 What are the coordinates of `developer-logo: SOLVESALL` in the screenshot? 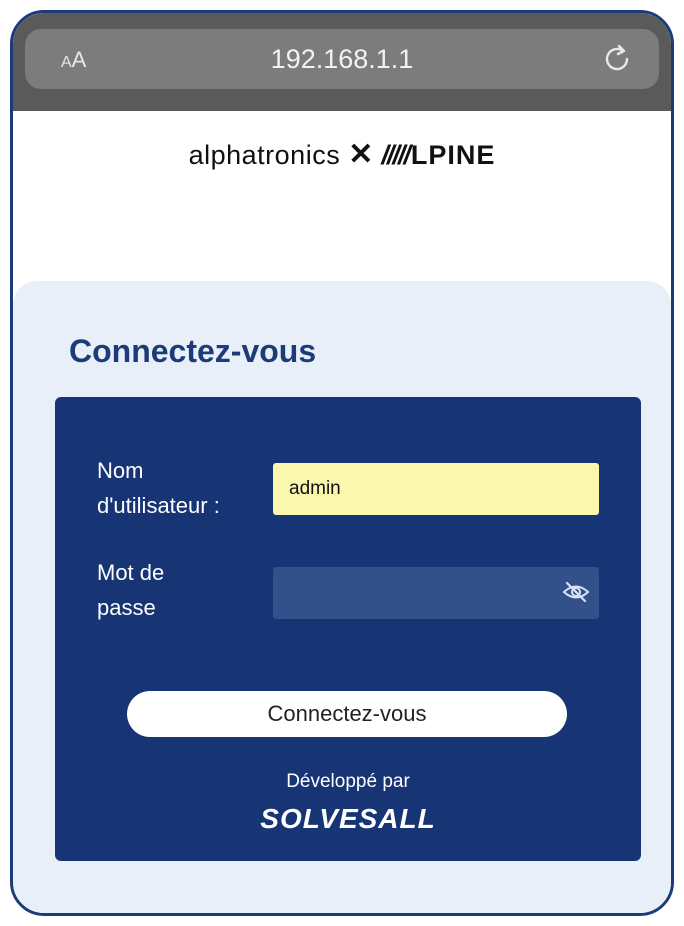 It's located at (348, 818).